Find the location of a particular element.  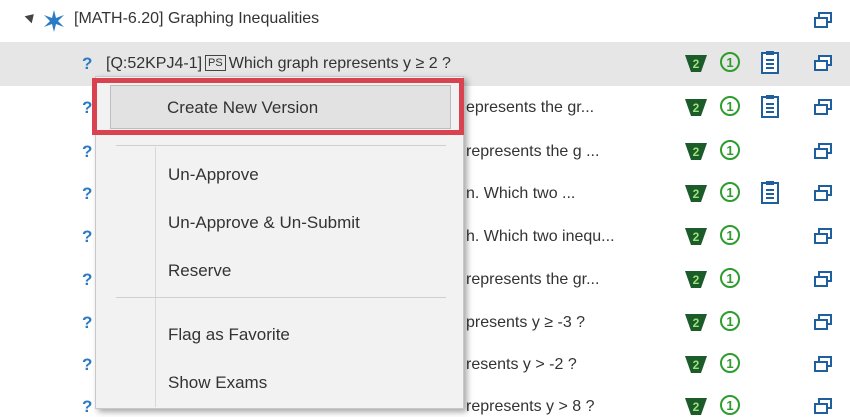

question-text: represents y > 8 ? is located at coordinates (530, 406).